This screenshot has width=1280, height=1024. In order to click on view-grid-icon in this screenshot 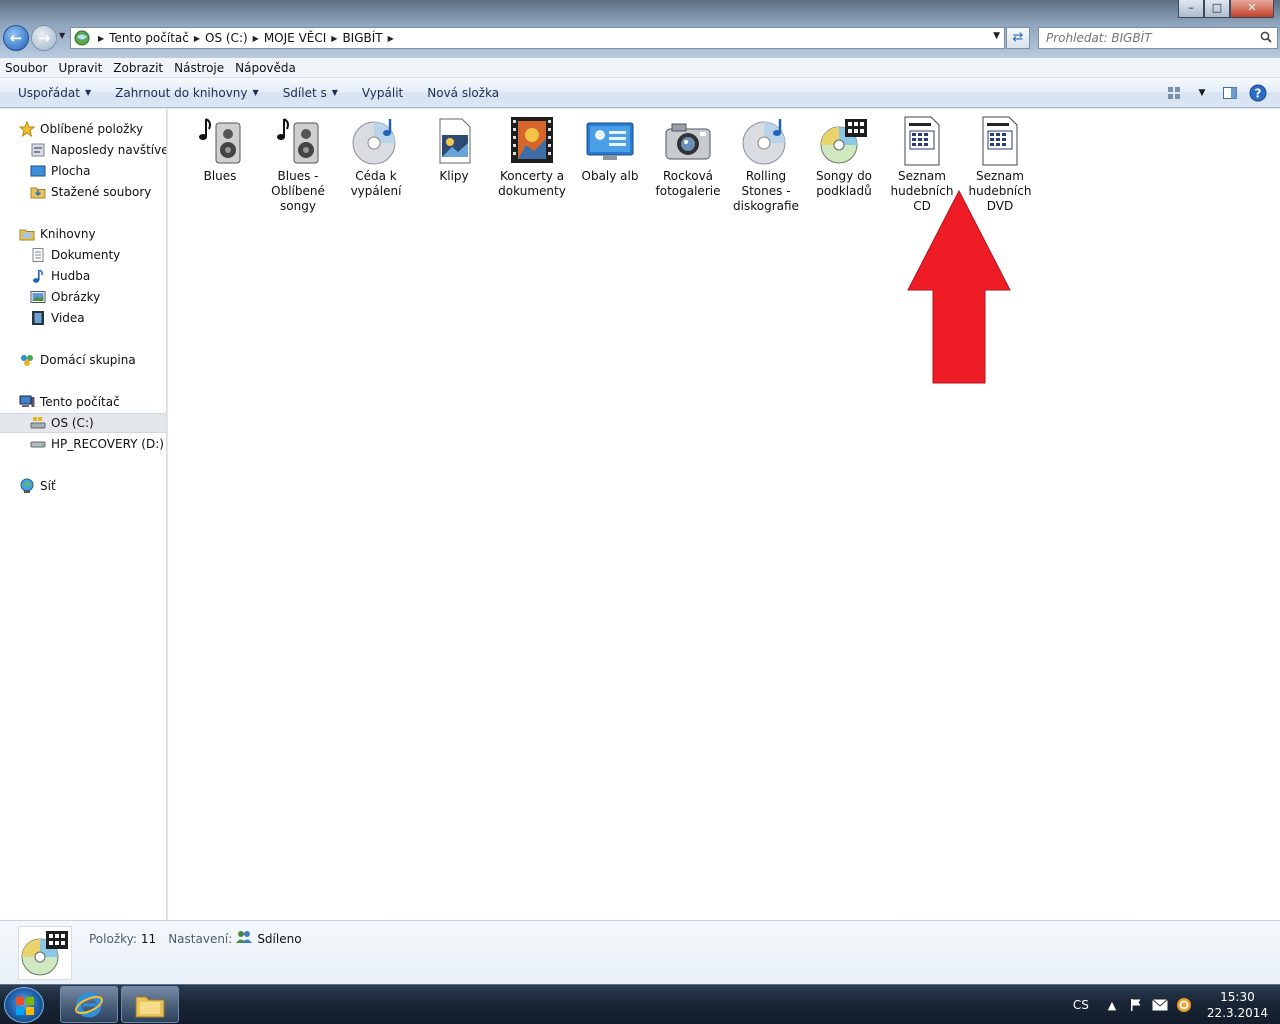, I will do `click(1174, 93)`.